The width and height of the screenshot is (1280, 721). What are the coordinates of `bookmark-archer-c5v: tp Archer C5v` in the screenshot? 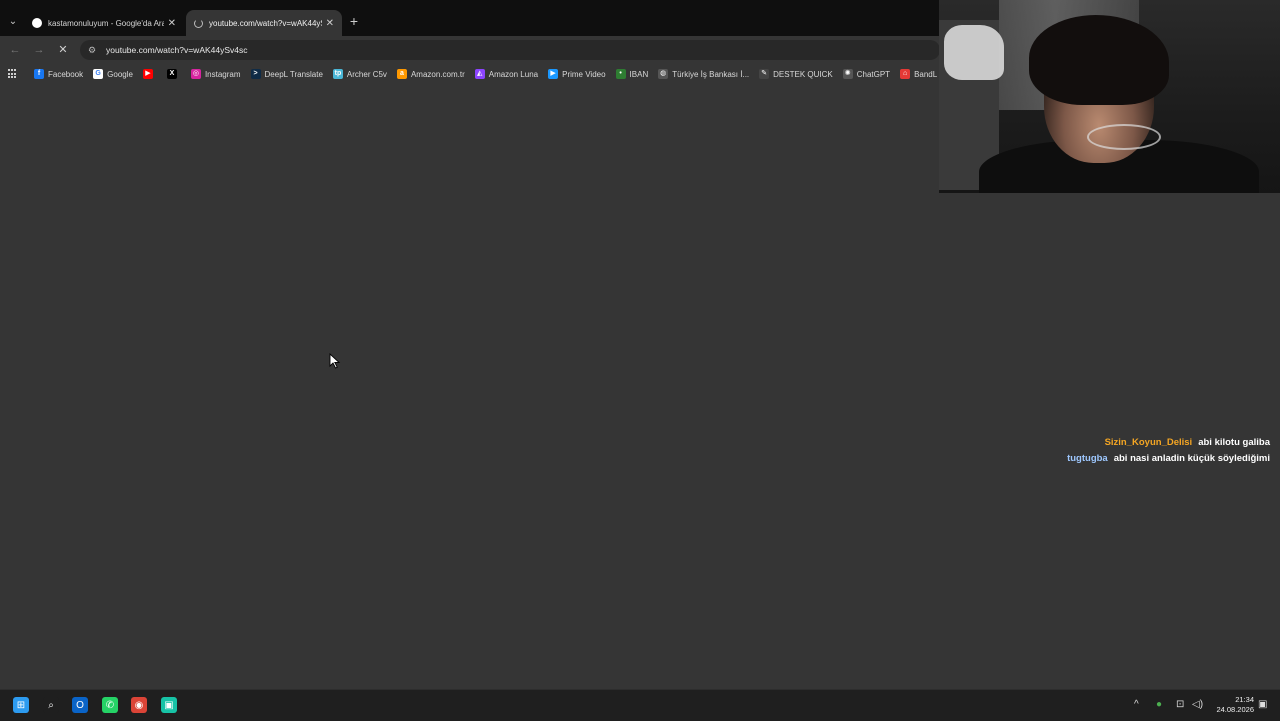 It's located at (359, 74).